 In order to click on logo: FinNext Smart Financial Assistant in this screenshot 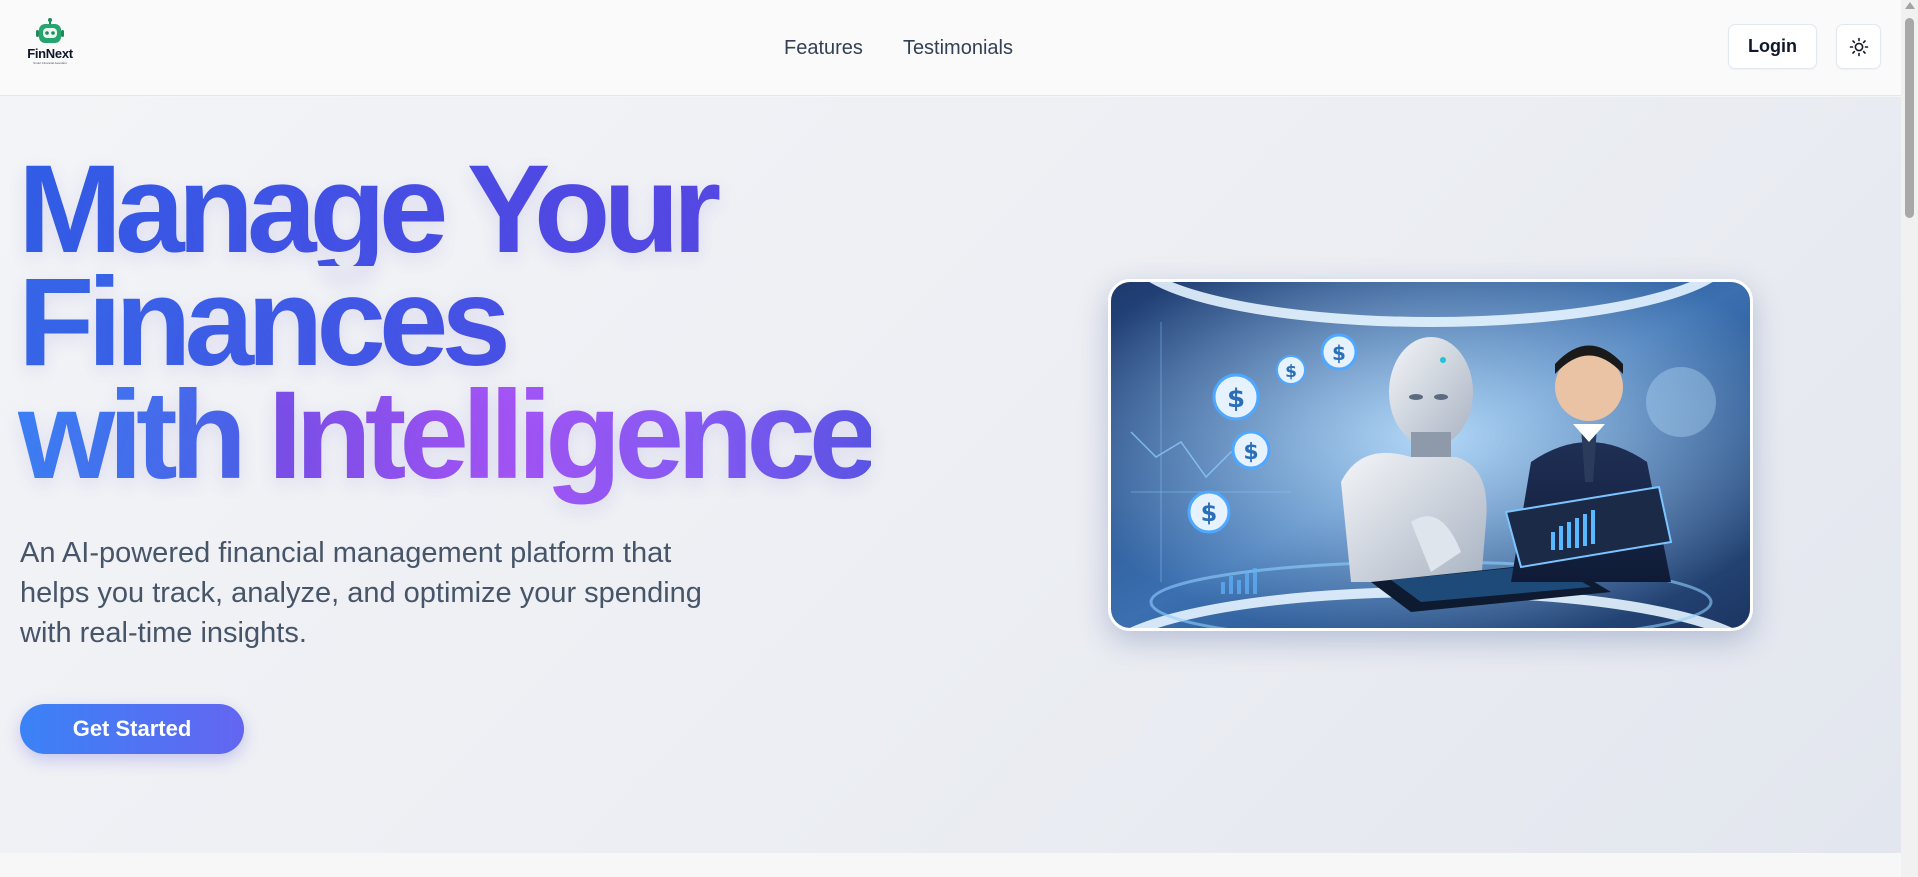, I will do `click(50, 44)`.